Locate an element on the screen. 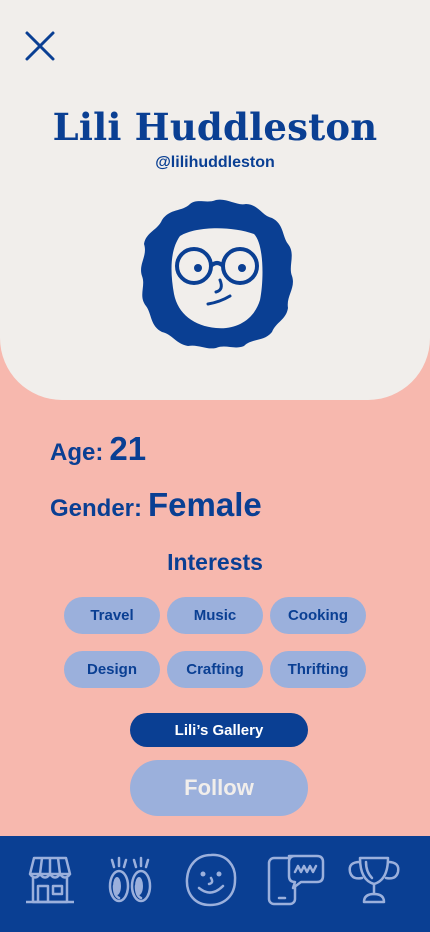  tab-chat is located at coordinates (295, 880).